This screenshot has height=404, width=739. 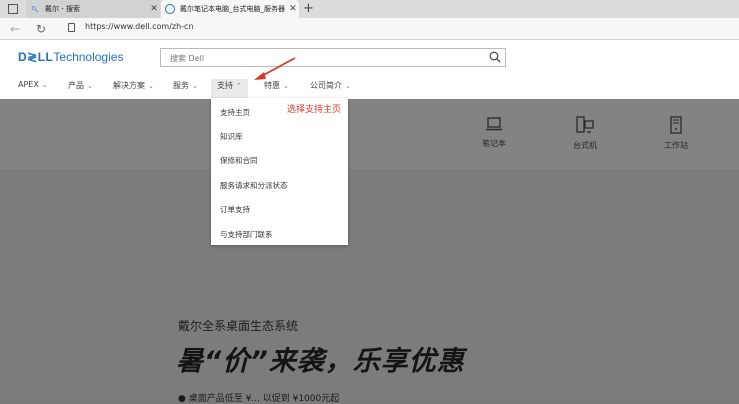 I want to click on dropdown-item-knowledge-base: 知识库, so click(x=231, y=136).